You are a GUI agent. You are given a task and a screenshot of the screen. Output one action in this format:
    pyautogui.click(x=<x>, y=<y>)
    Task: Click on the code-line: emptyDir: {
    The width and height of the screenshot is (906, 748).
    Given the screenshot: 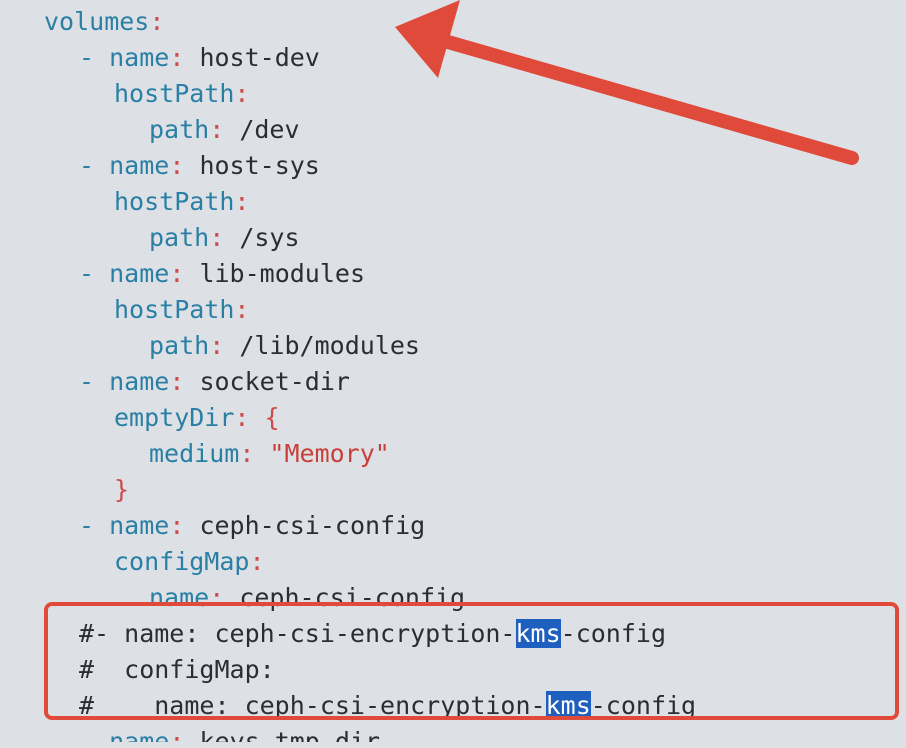 What is the action you would take?
    pyautogui.click(x=197, y=418)
    